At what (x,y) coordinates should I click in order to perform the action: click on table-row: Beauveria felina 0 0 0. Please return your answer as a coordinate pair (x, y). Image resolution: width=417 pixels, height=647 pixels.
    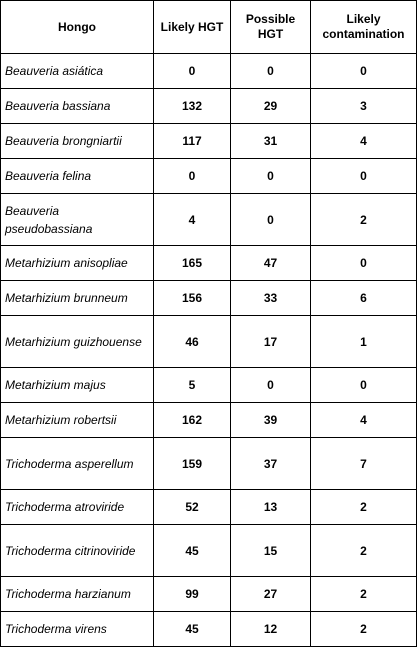
    Looking at the image, I should click on (208, 176).